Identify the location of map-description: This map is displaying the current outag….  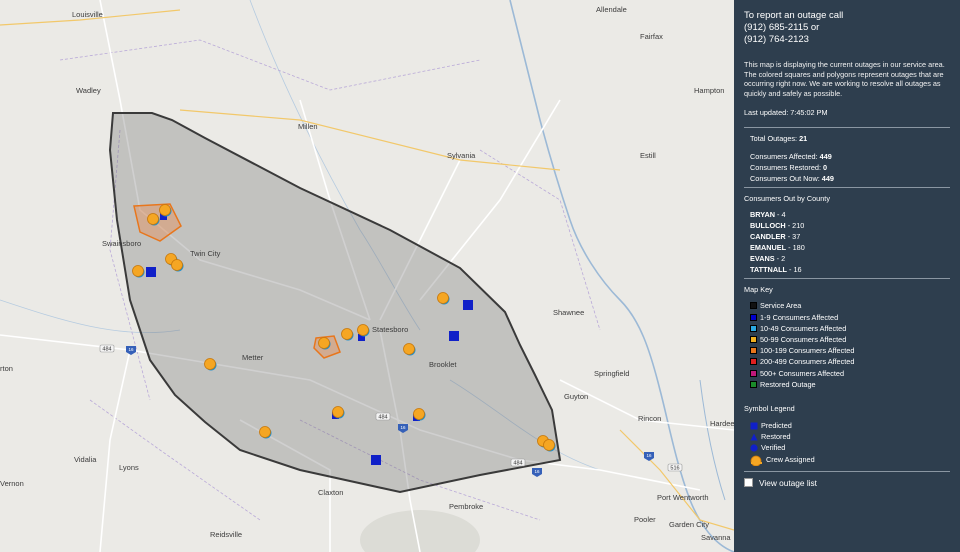
(844, 79).